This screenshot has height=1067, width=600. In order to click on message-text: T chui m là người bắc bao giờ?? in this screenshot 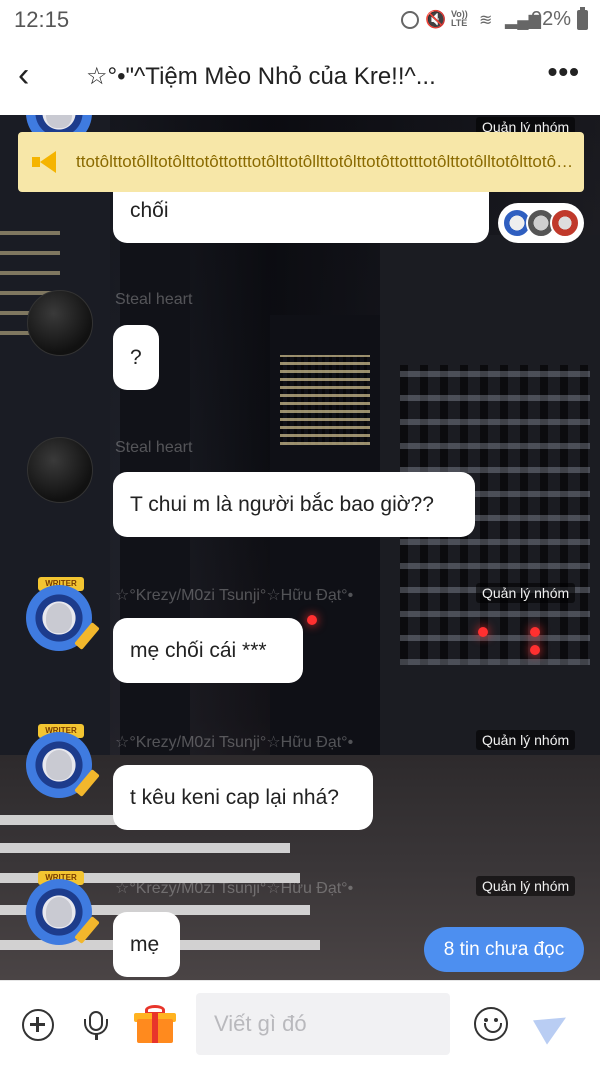, I will do `click(282, 504)`.